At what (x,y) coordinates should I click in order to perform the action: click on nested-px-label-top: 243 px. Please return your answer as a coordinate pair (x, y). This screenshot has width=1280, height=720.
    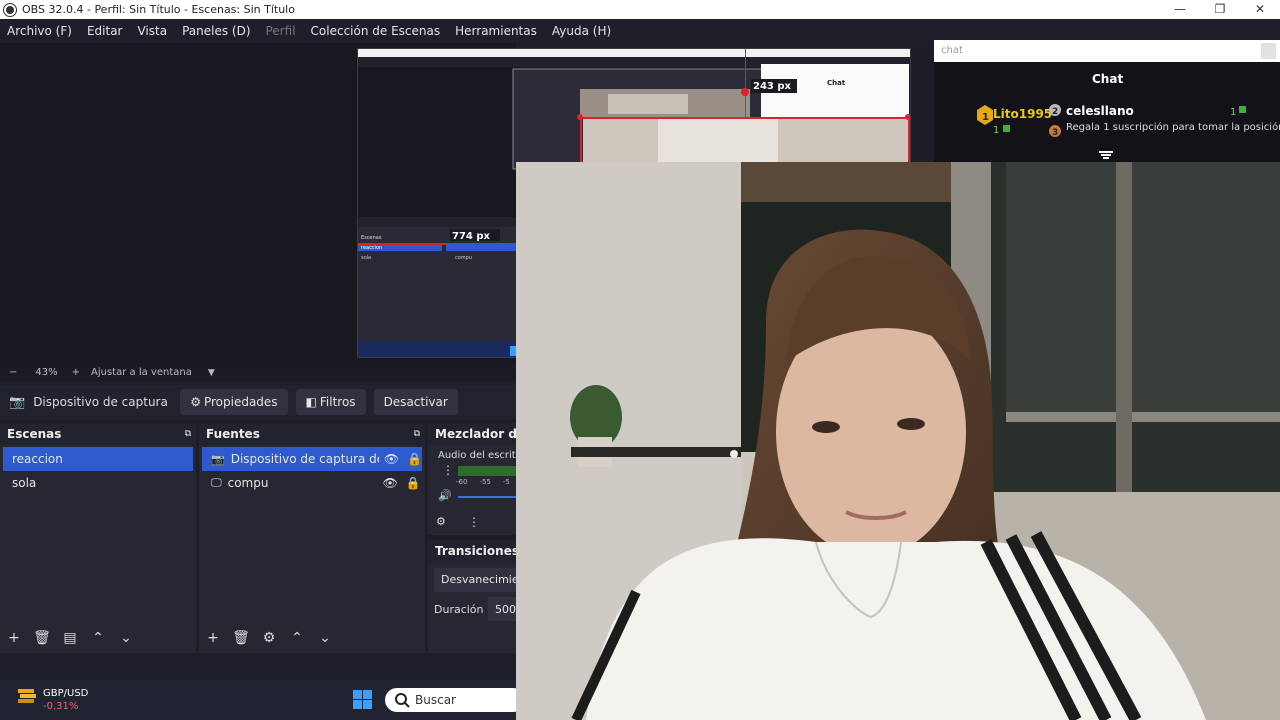
    Looking at the image, I should click on (772, 86).